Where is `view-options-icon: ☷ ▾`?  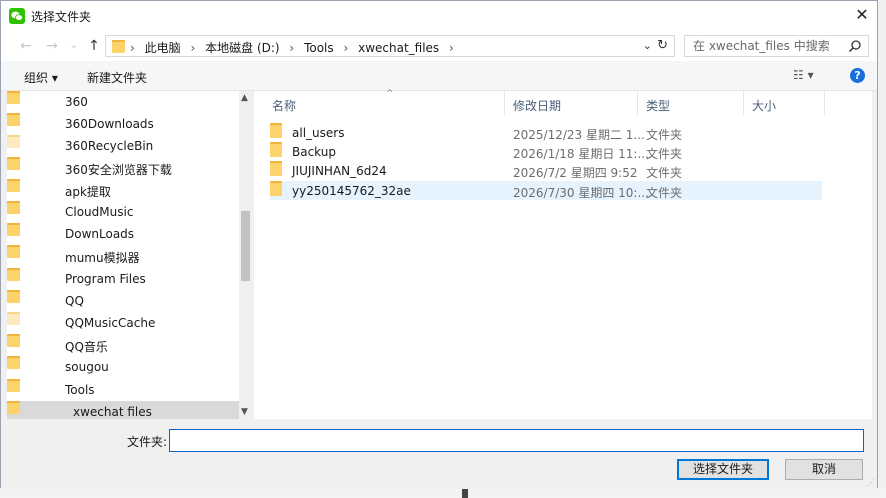
view-options-icon: ☷ ▾ is located at coordinates (803, 75).